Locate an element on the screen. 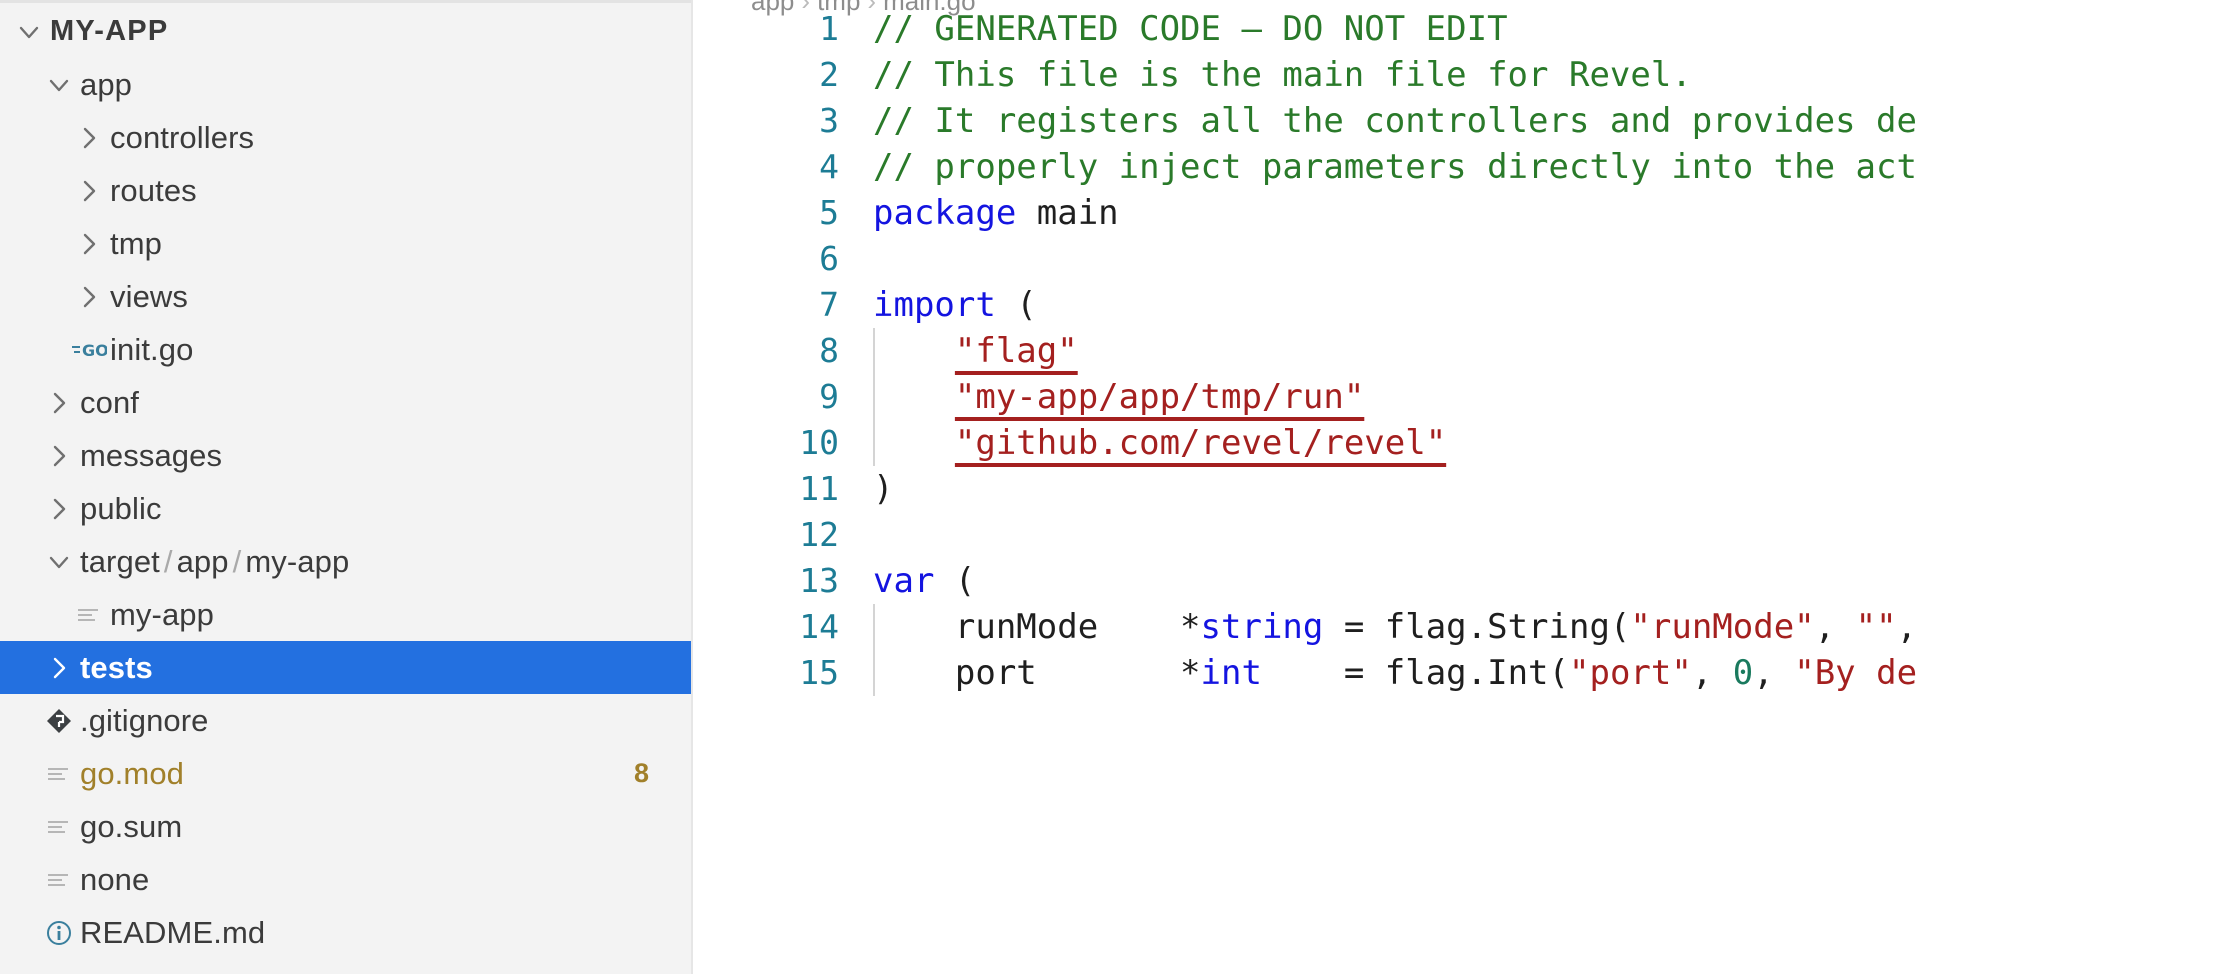  code-line-text: "github.com/revel/revel" is located at coordinates (1545, 443).